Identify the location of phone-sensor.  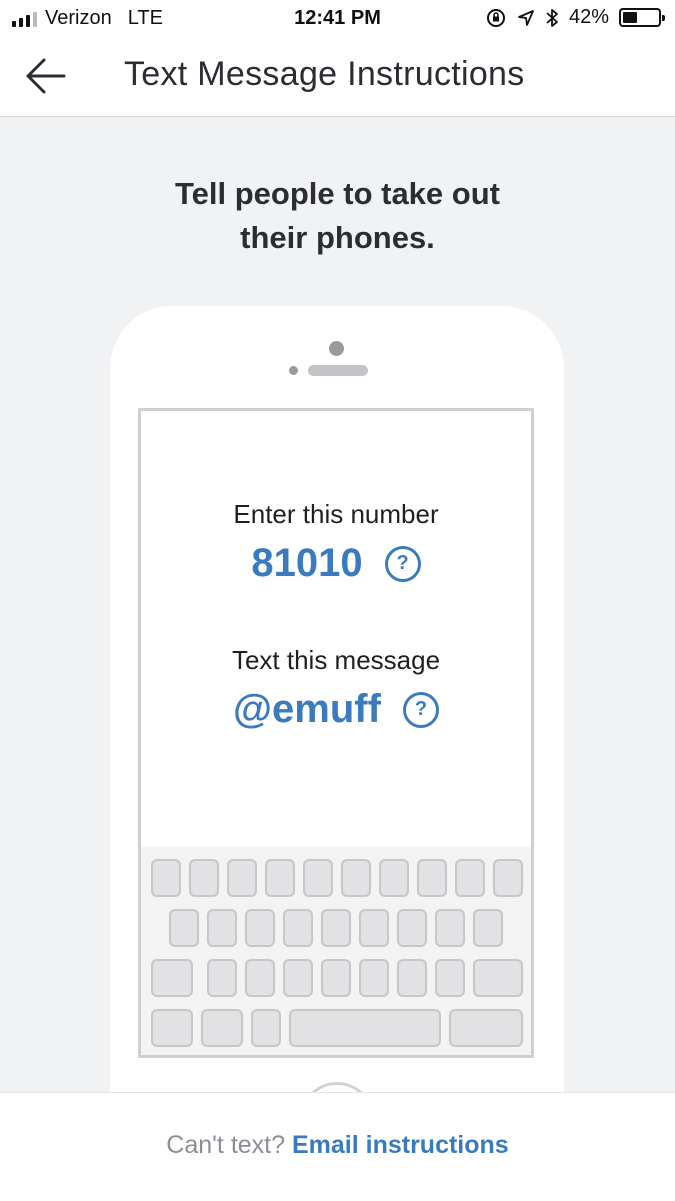
(293, 370).